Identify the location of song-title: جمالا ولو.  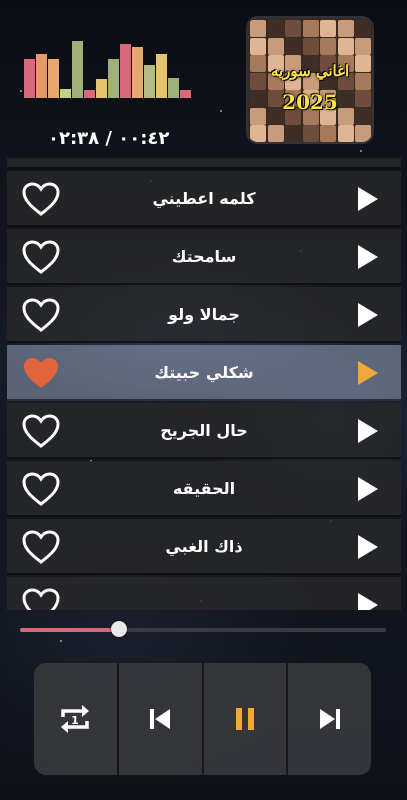
(204, 314).